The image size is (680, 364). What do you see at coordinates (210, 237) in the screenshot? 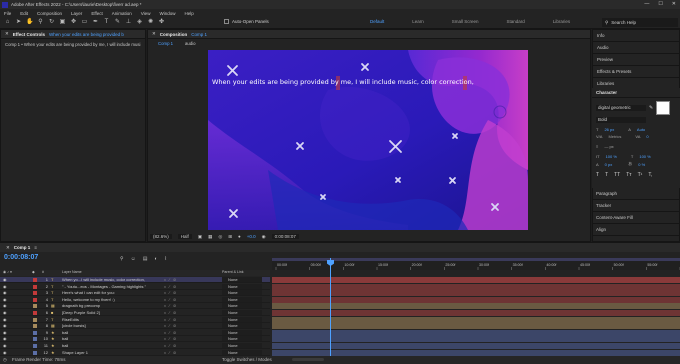
I see `transparency-grid-icon: ▦` at bounding box center [210, 237].